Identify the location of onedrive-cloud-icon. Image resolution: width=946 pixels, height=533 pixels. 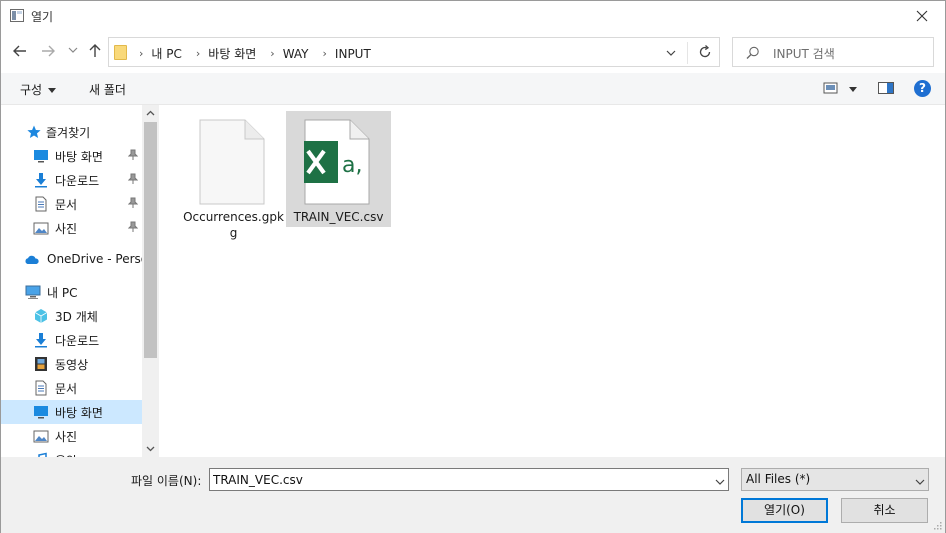
(32, 259).